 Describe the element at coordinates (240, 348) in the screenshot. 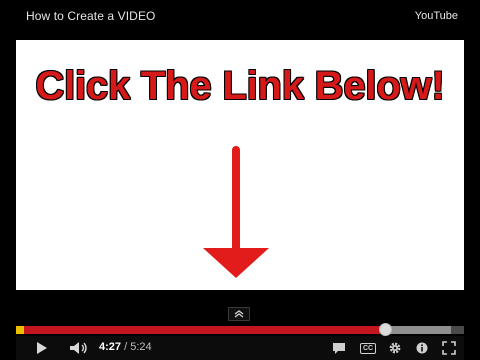

I see `control-bar: 4:27 / 5:24 CC` at that location.